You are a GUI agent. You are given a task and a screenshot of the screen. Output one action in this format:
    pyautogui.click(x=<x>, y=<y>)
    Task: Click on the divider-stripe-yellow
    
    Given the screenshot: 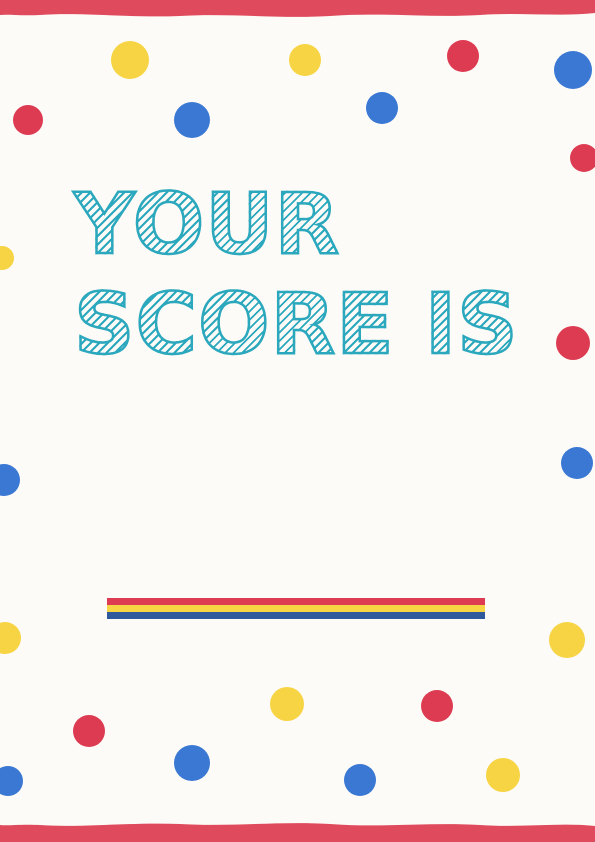 What is the action you would take?
    pyautogui.click(x=296, y=608)
    